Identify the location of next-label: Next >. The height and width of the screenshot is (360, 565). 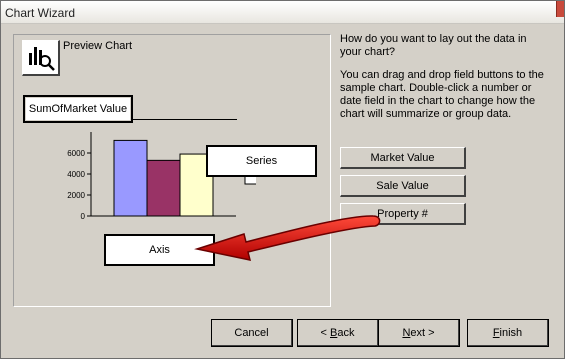
(418, 332).